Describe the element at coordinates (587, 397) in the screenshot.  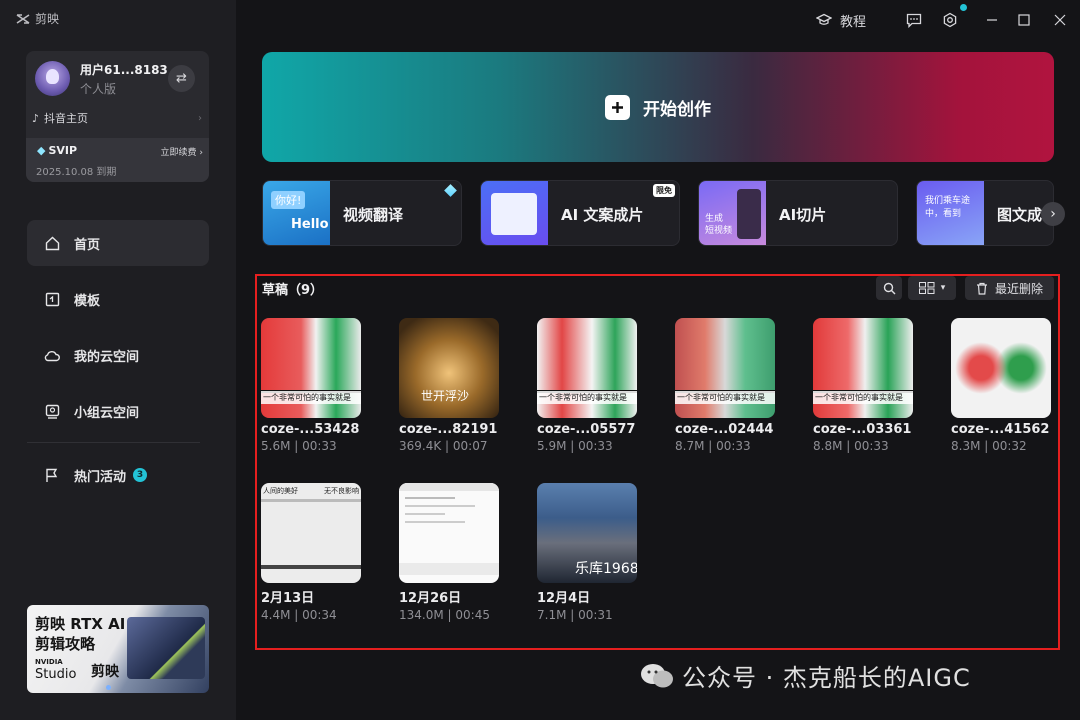
I see `draft-caption: 一个非常可怕的事实就是` at that location.